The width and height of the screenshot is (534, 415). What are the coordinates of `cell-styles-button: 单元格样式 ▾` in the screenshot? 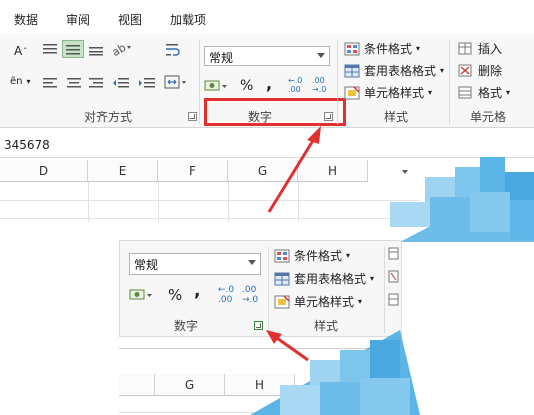 It's located at (388, 92).